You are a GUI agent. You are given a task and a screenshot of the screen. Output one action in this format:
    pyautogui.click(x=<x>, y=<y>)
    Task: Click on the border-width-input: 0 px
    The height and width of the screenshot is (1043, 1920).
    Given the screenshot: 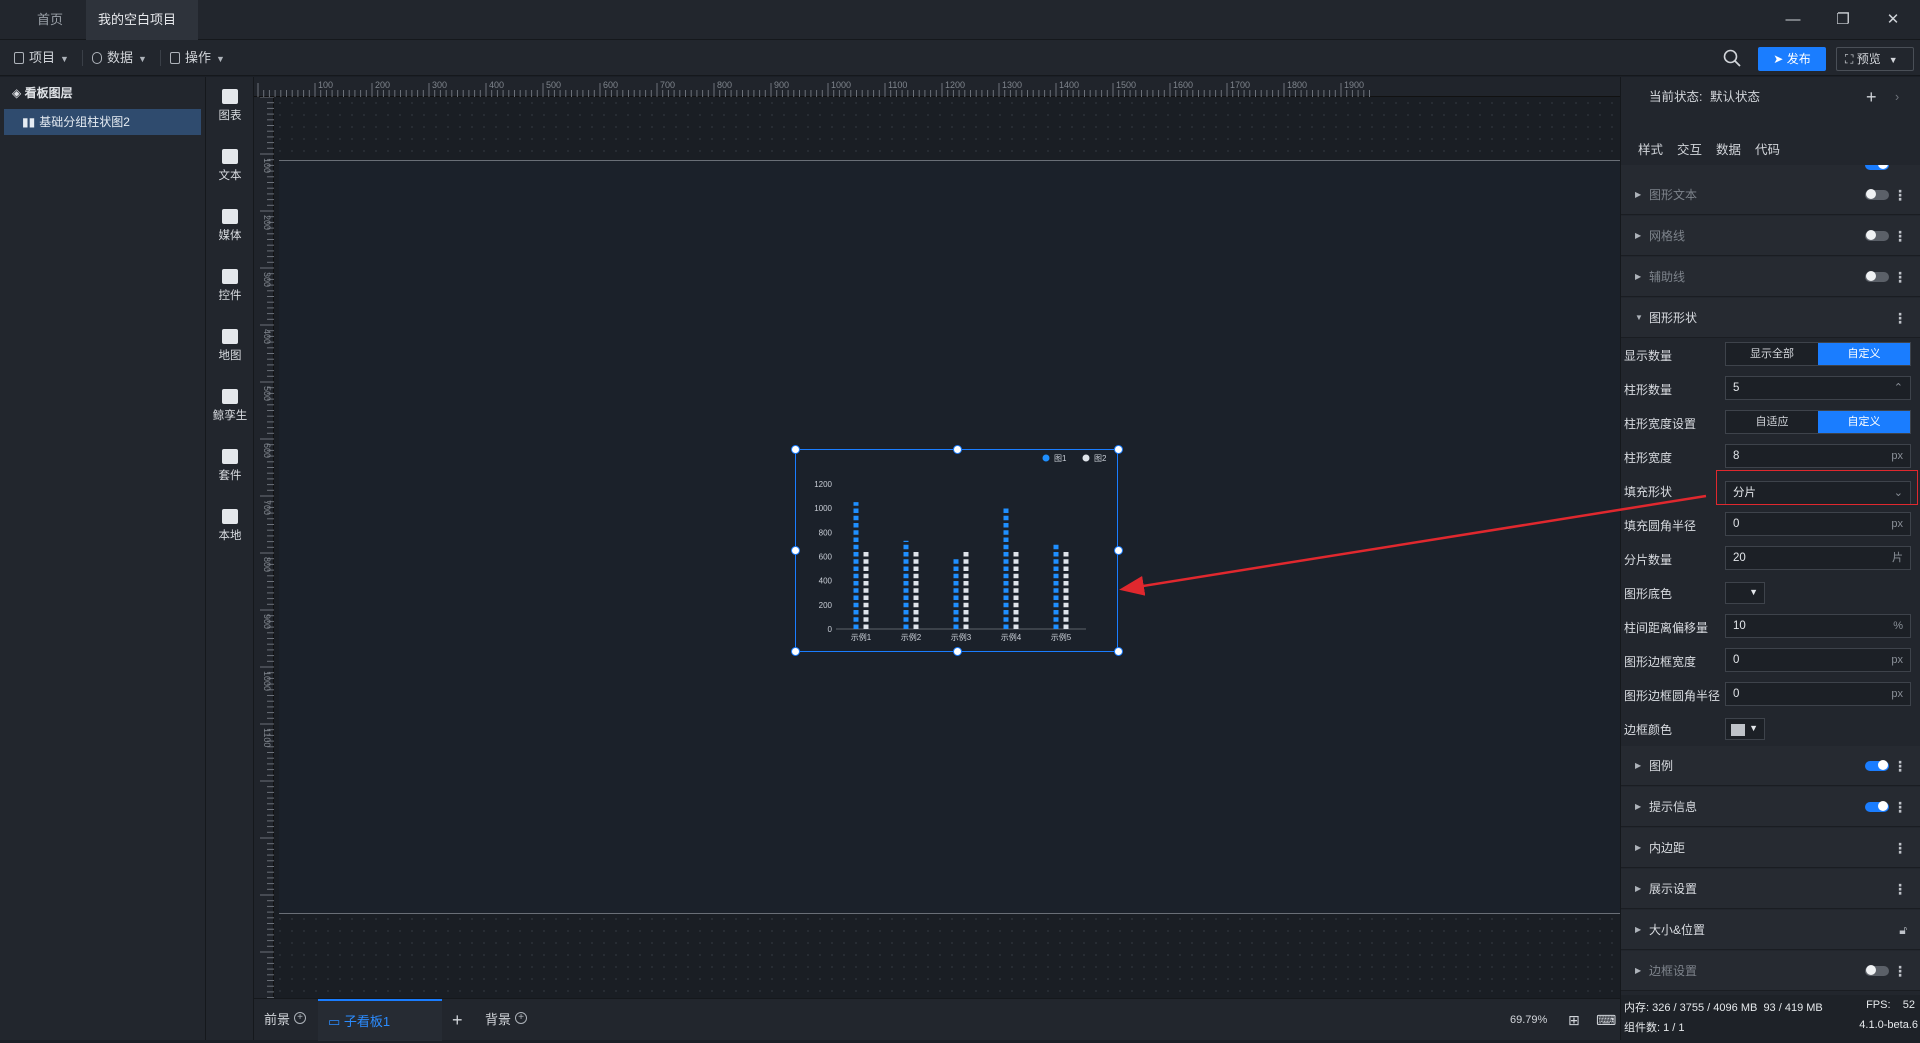 What is the action you would take?
    pyautogui.click(x=1818, y=660)
    